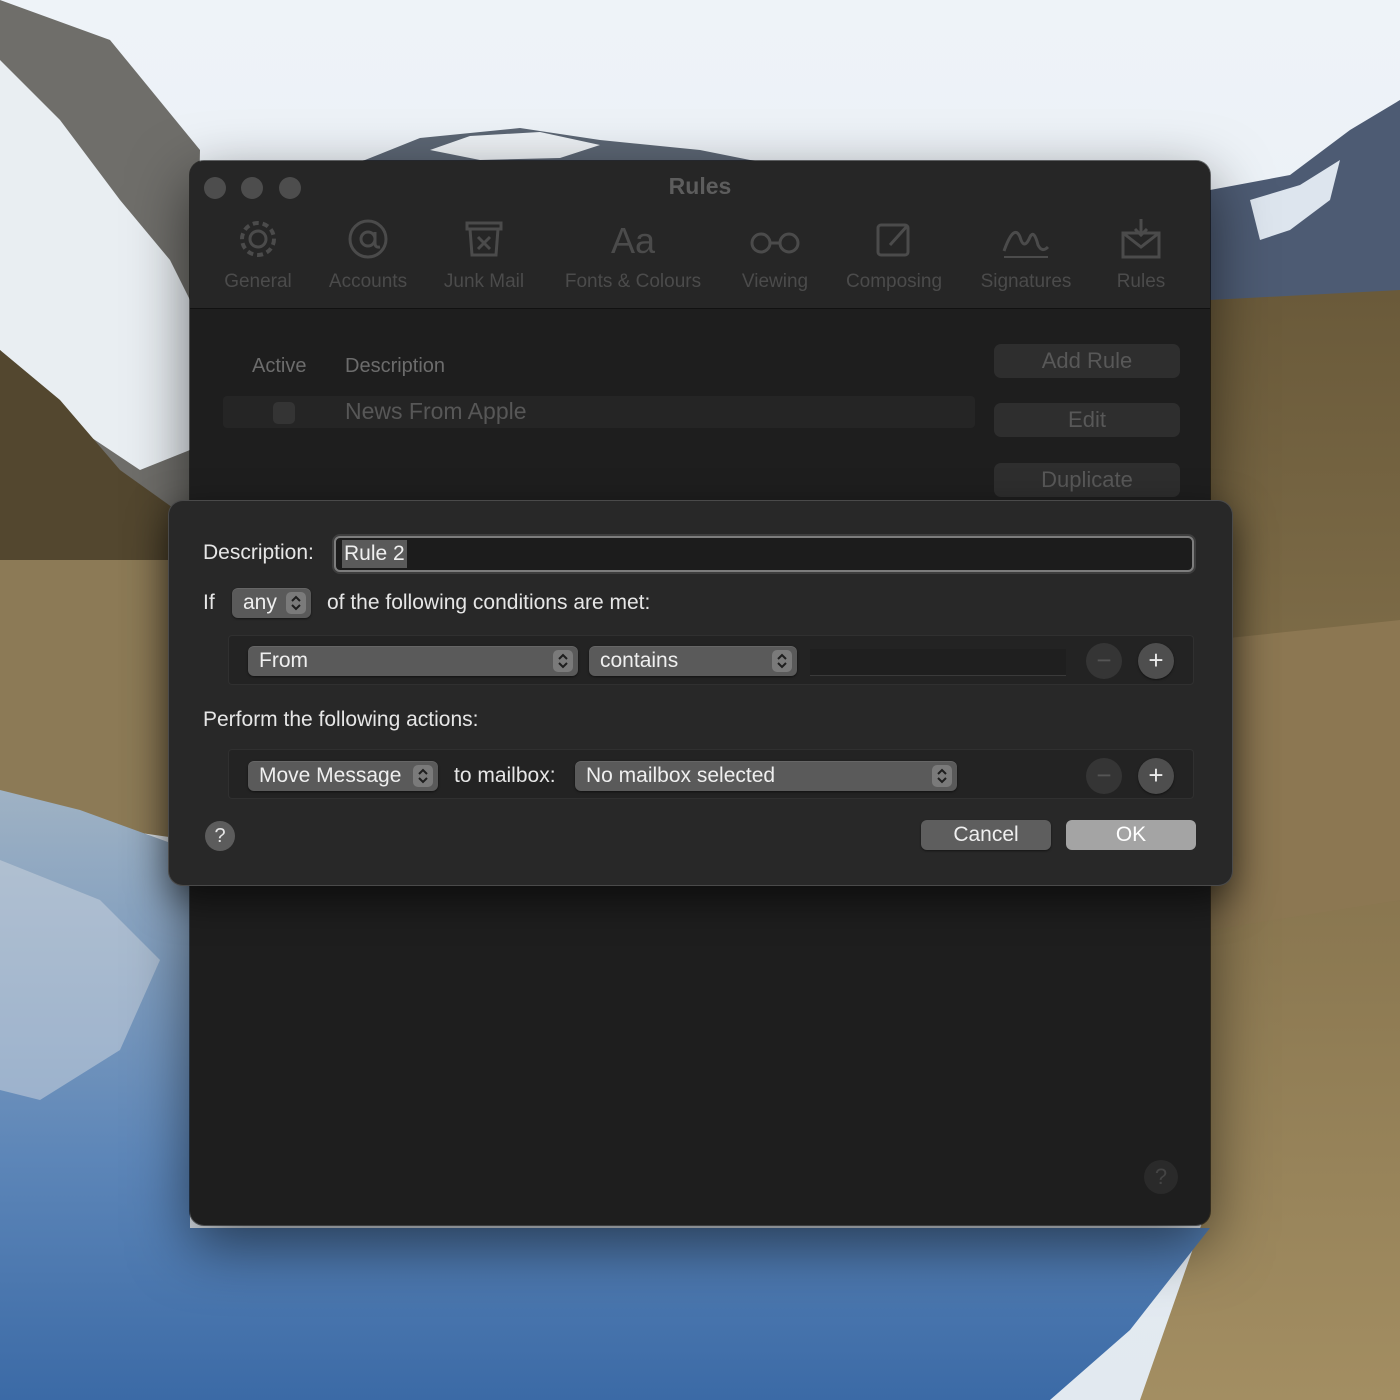  I want to click on column-header-active: Active, so click(279, 366).